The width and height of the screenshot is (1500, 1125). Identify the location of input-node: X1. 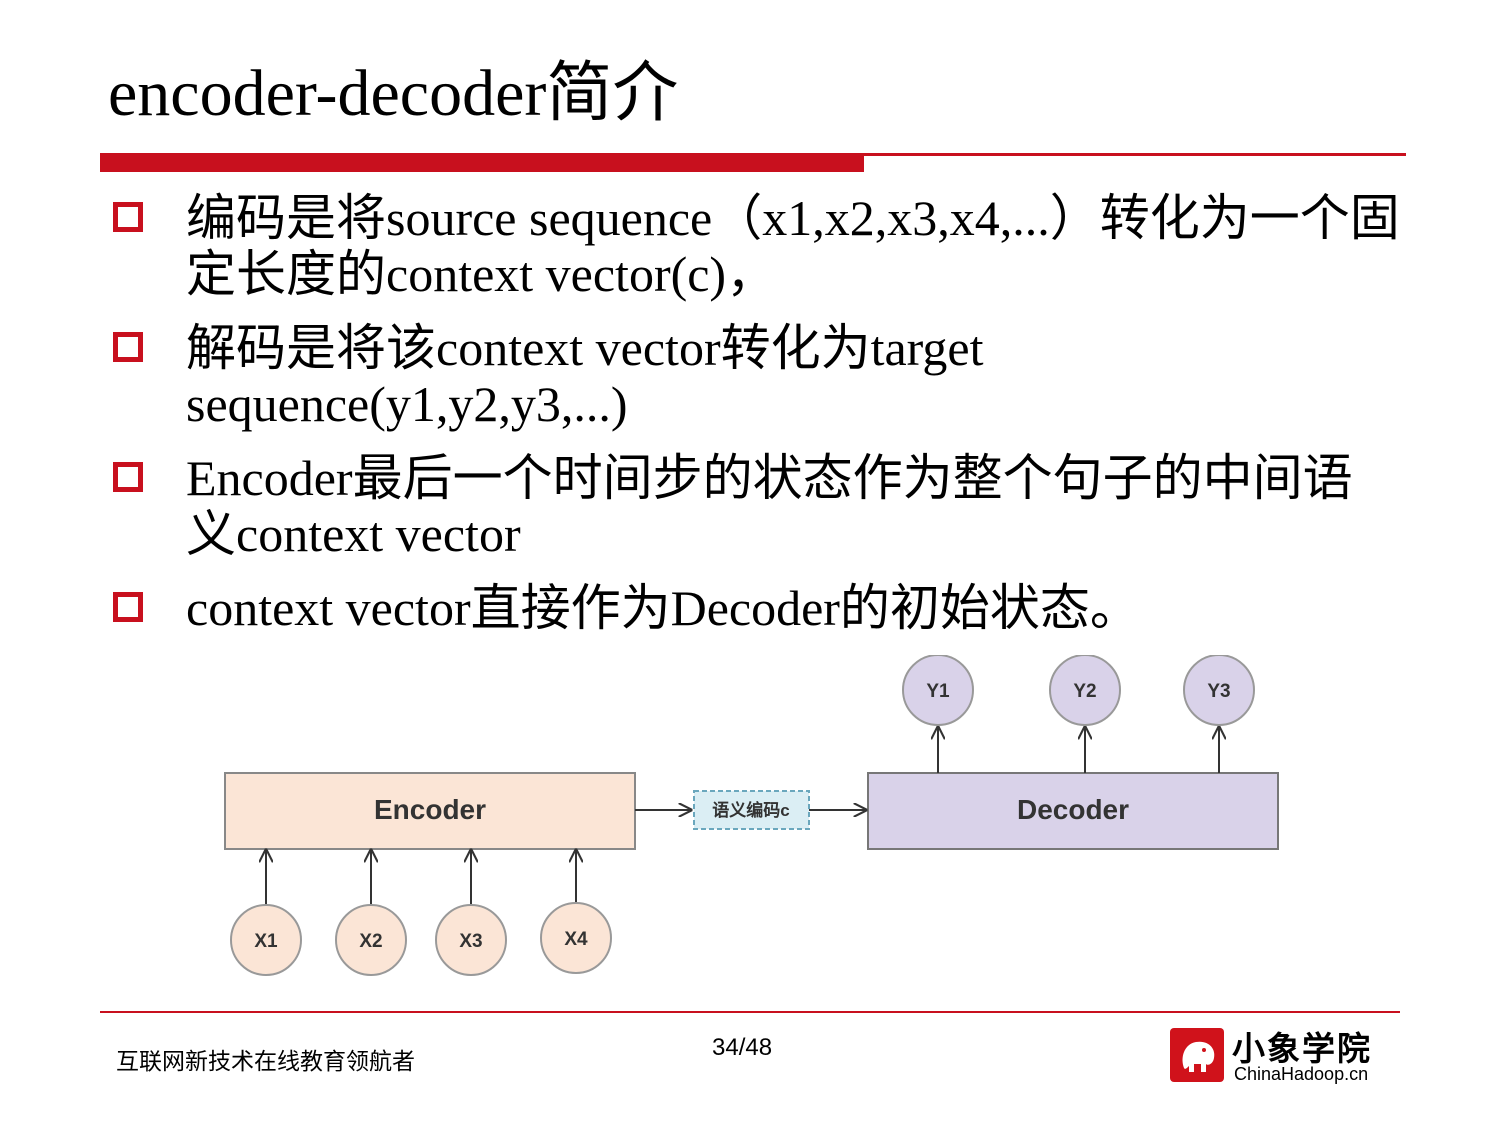
(266, 913).